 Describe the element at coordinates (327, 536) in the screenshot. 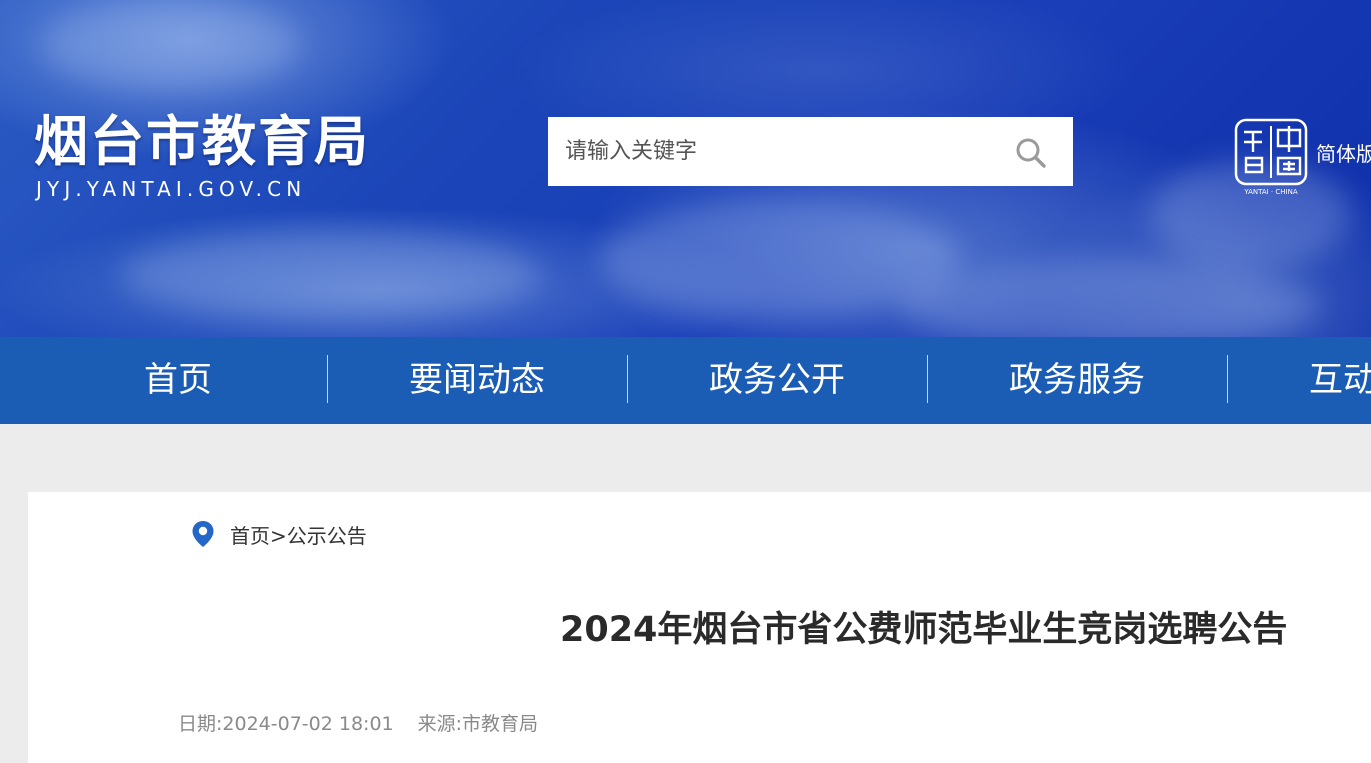

I see `breadcrumb-current: 公示公告` at that location.